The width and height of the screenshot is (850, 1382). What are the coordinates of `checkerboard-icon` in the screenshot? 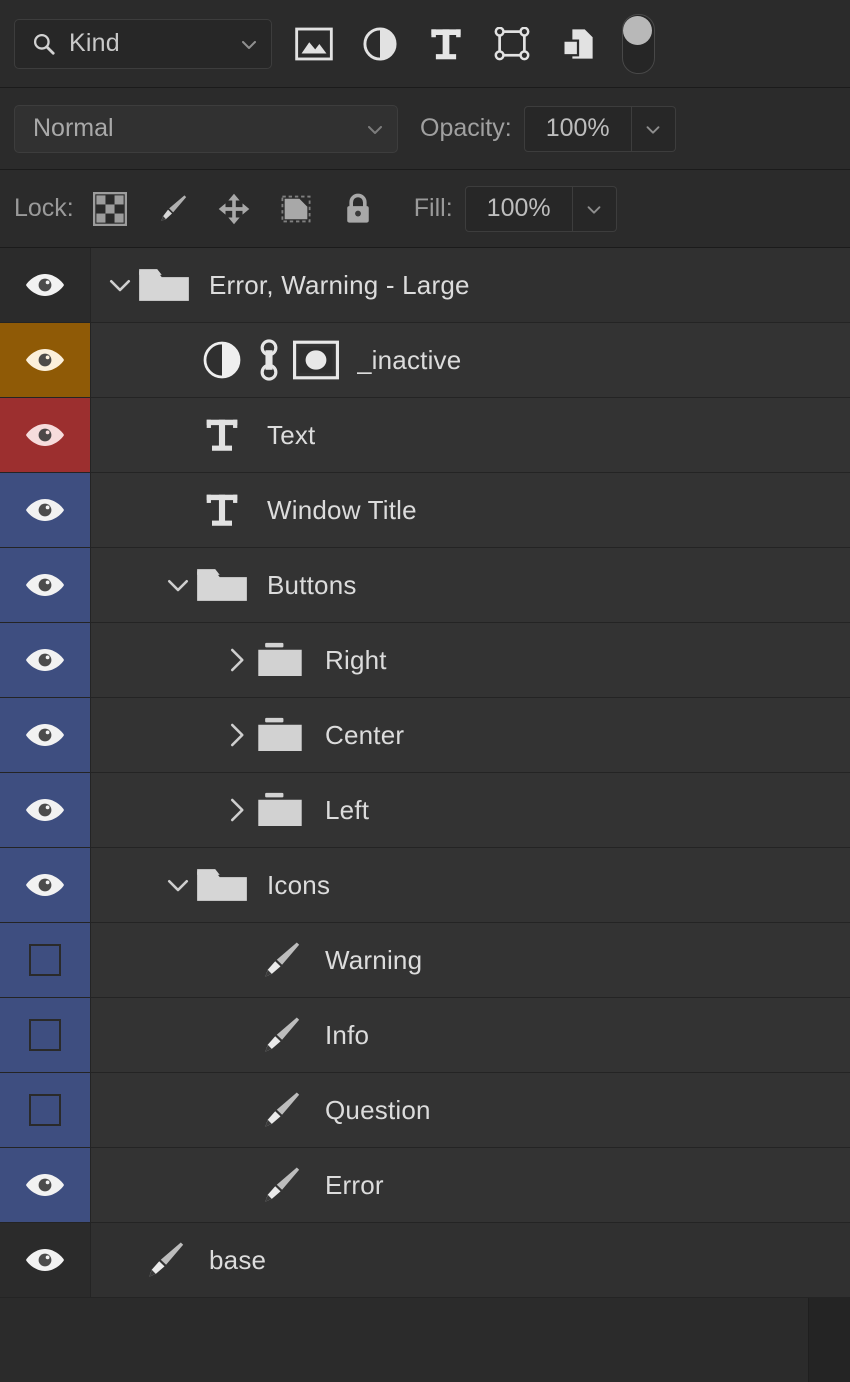 It's located at (110, 209).